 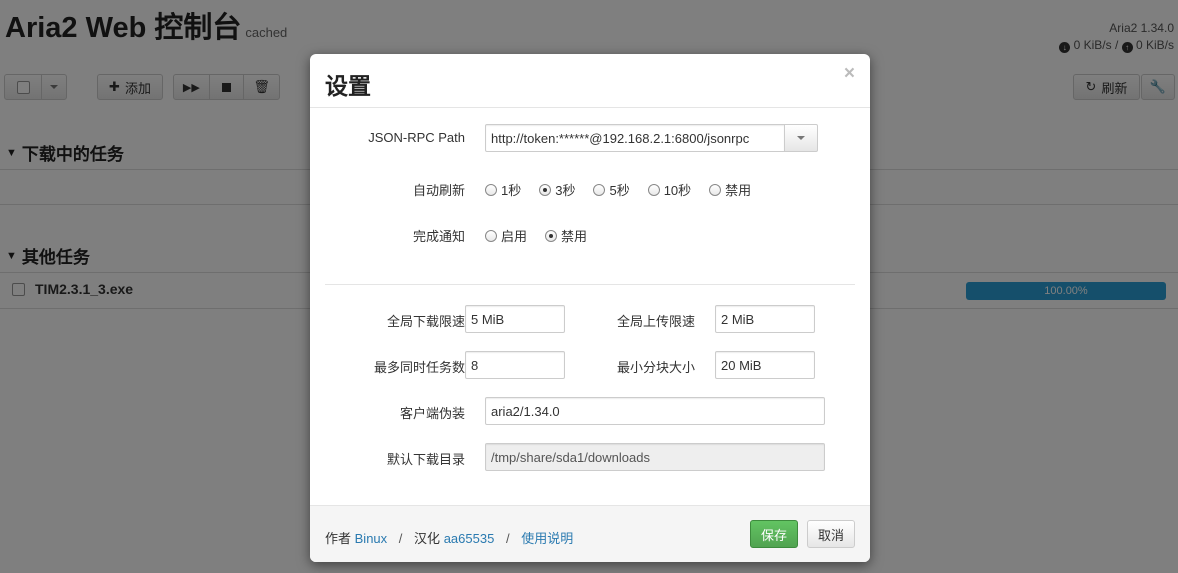 What do you see at coordinates (655, 321) in the screenshot?
I see `global-upload-limit-label: 全局上传限速` at bounding box center [655, 321].